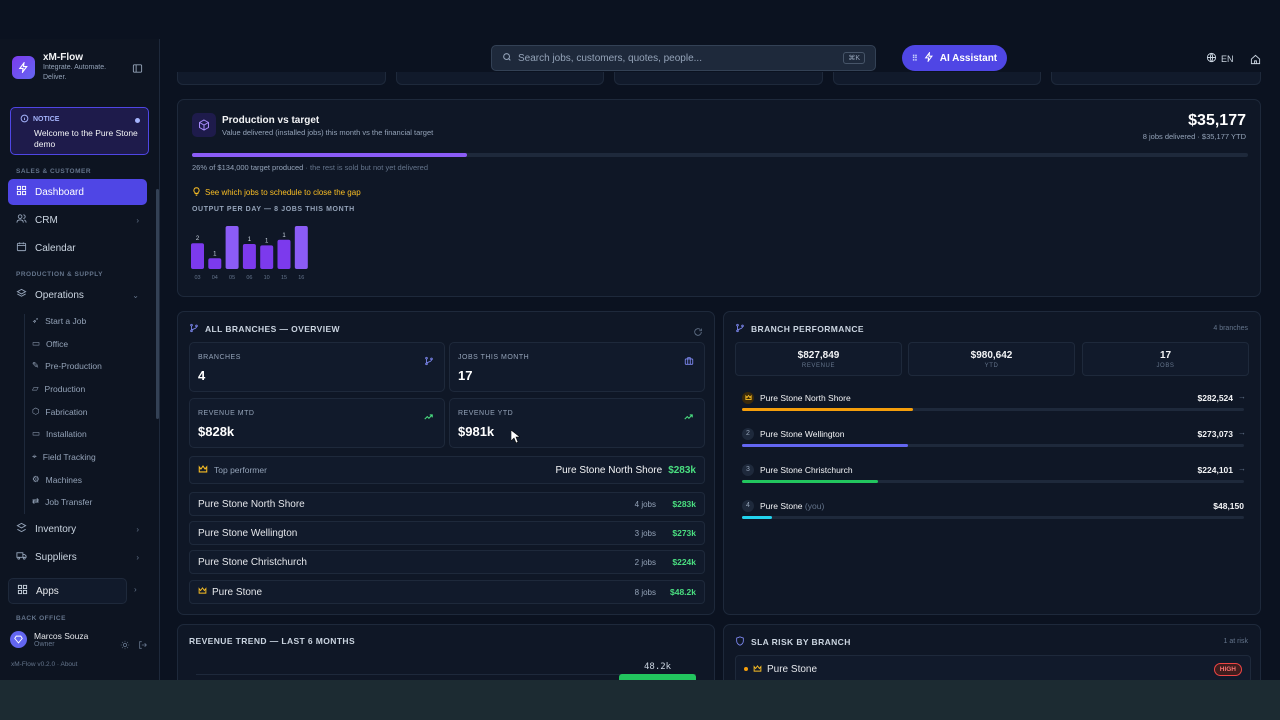  What do you see at coordinates (688, 418) in the screenshot?
I see `trending-up-icon` at bounding box center [688, 418].